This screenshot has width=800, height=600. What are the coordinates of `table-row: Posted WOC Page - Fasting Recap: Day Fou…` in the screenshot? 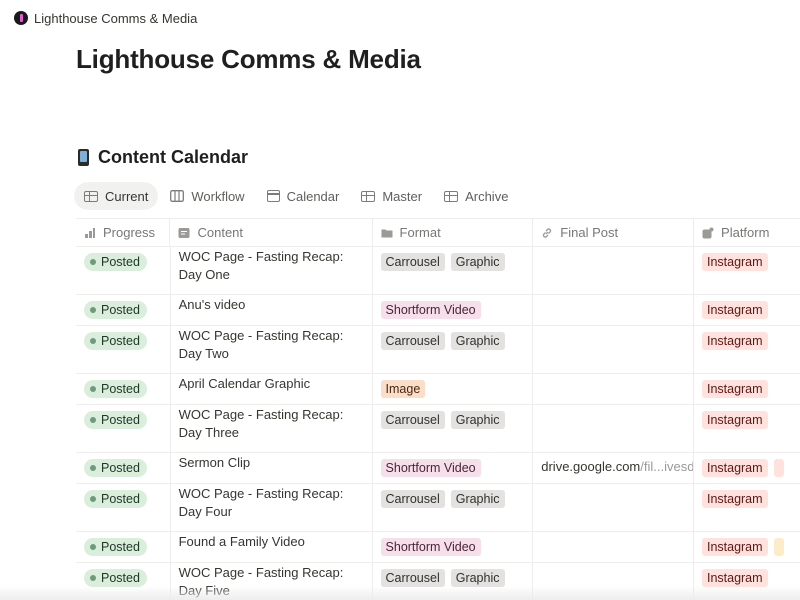 It's located at (438, 508).